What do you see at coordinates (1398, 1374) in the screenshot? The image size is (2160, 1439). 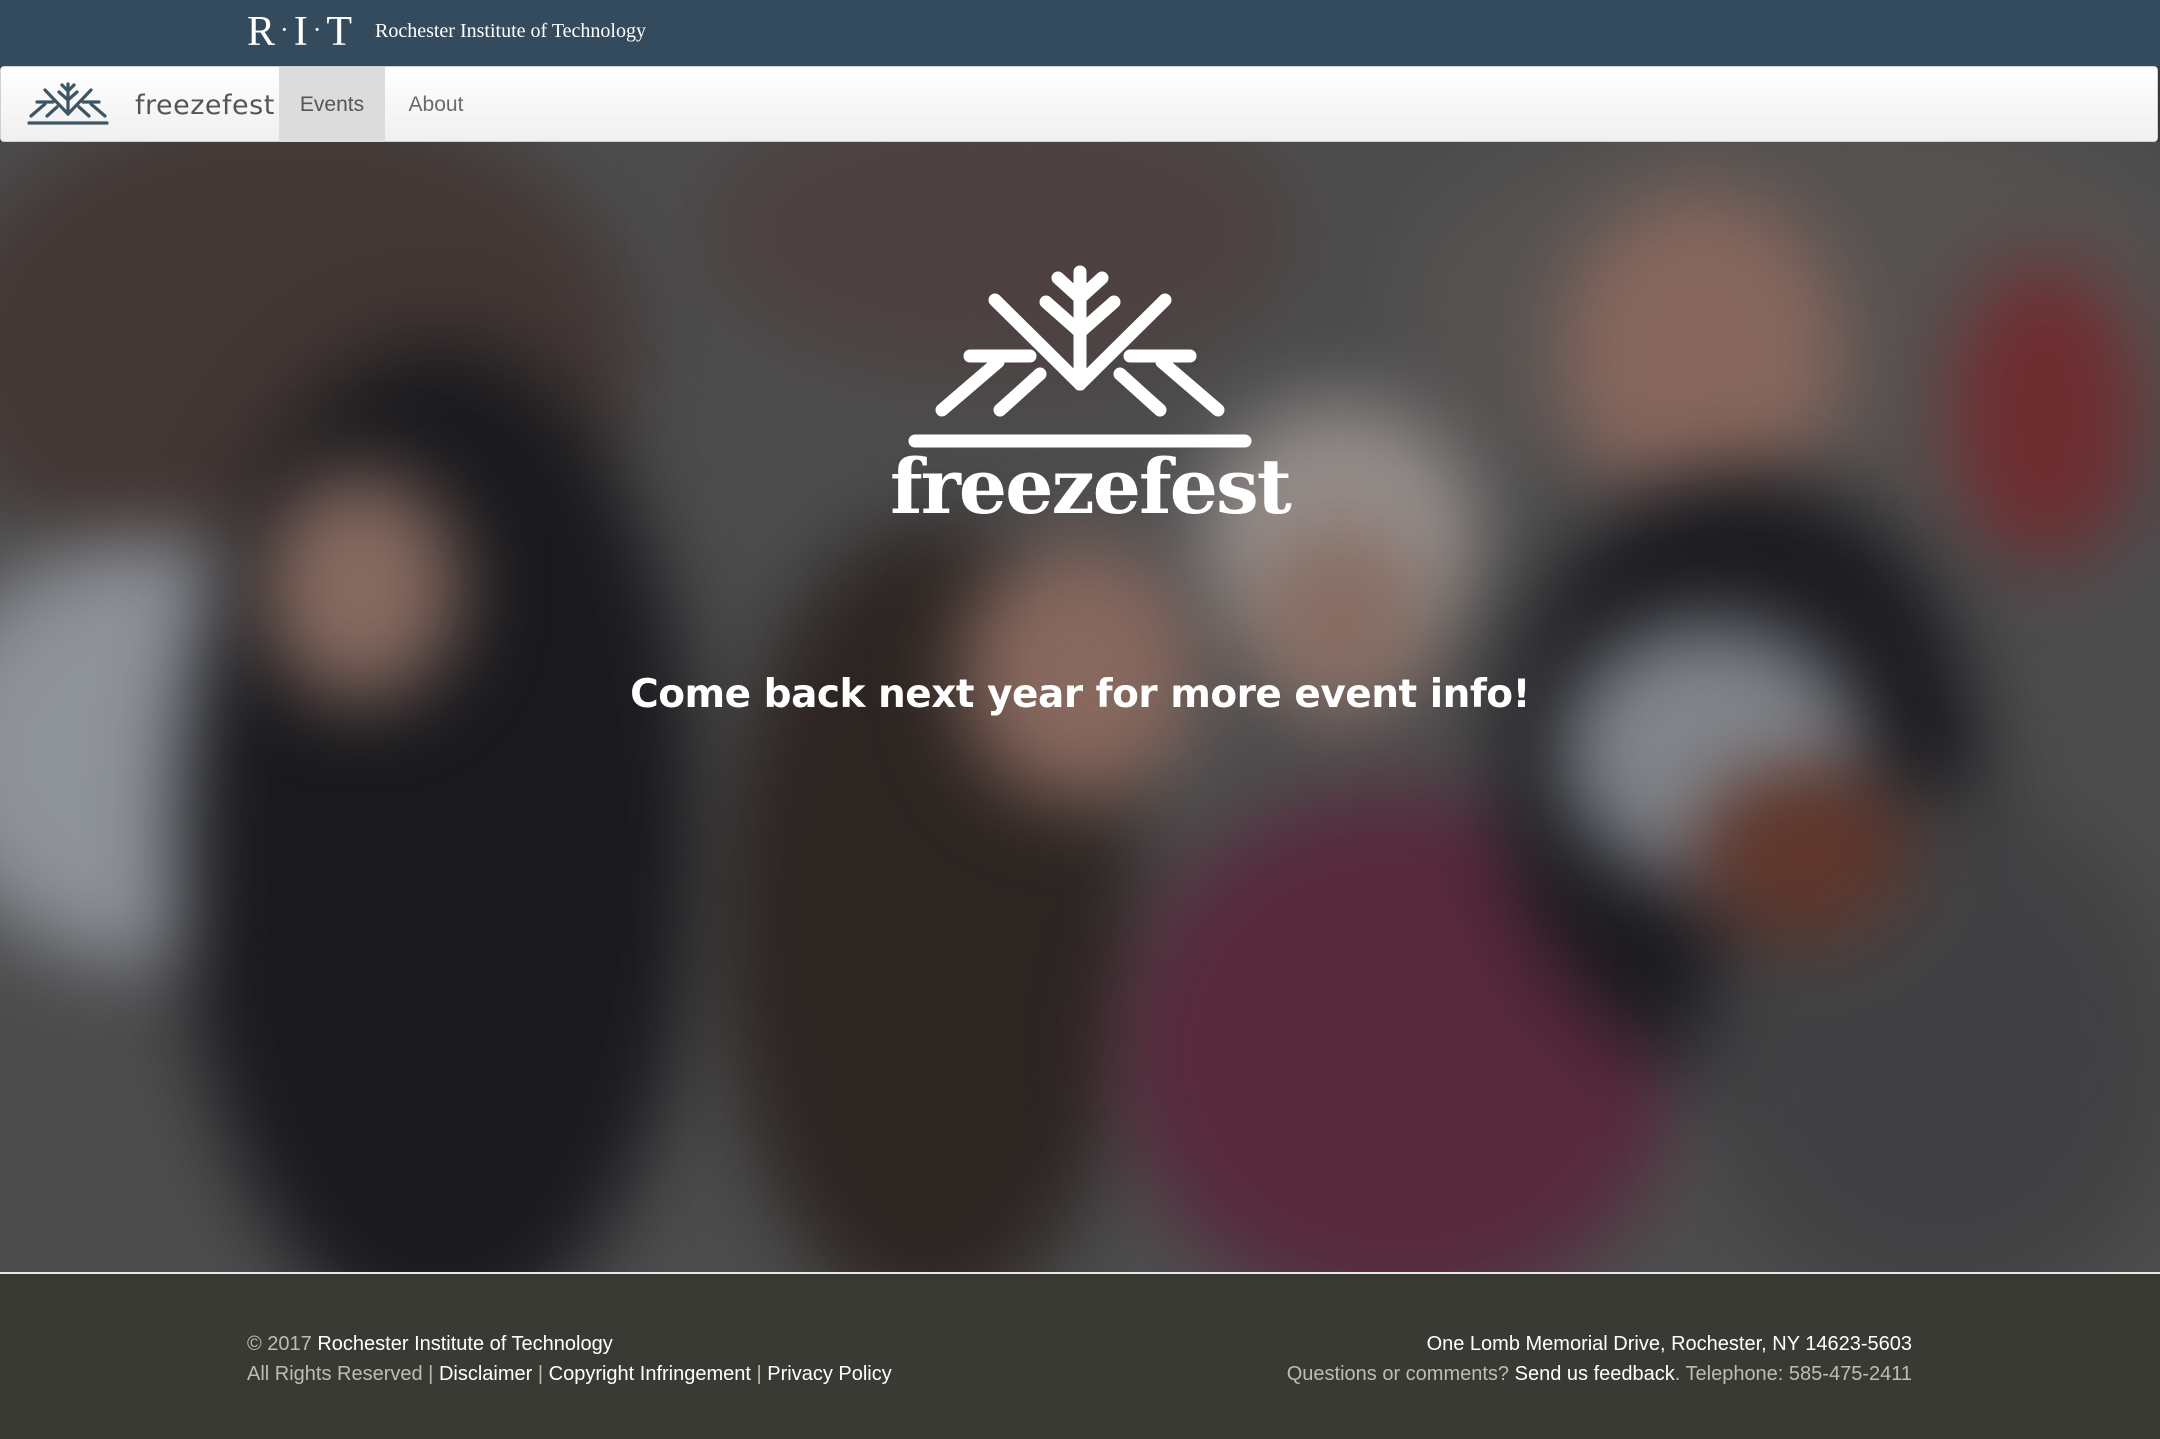 I see `questions-text: Questions or comments?` at bounding box center [1398, 1374].